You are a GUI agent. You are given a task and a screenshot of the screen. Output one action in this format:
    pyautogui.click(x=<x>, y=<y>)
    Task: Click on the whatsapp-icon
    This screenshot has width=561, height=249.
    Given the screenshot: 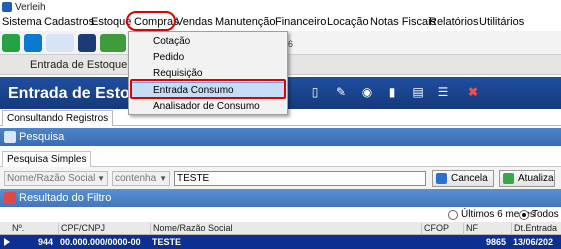 What is the action you would take?
    pyautogui.click(x=11, y=43)
    